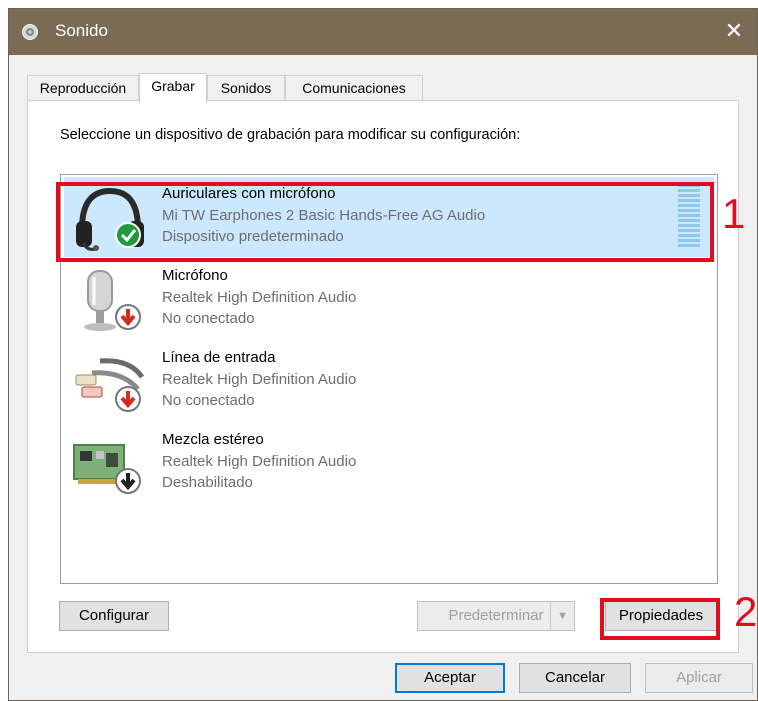  I want to click on tab-reproduccion: Reproducción, so click(83, 88).